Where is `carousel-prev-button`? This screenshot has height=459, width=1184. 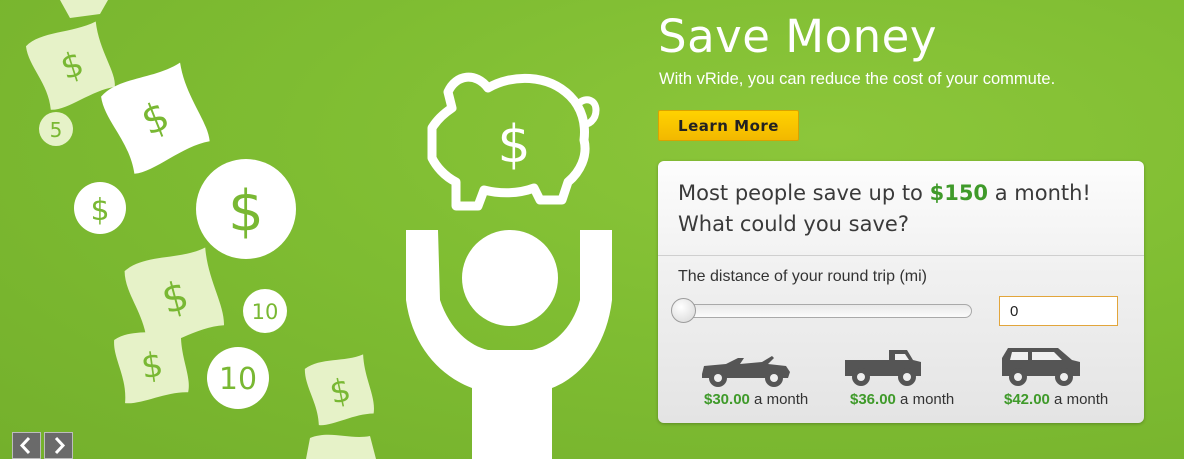
carousel-prev-button is located at coordinates (26, 445).